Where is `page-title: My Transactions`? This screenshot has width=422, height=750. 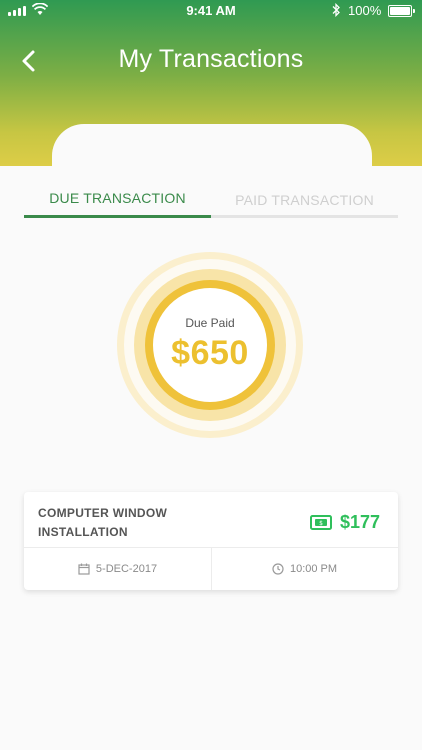 page-title: My Transactions is located at coordinates (211, 59).